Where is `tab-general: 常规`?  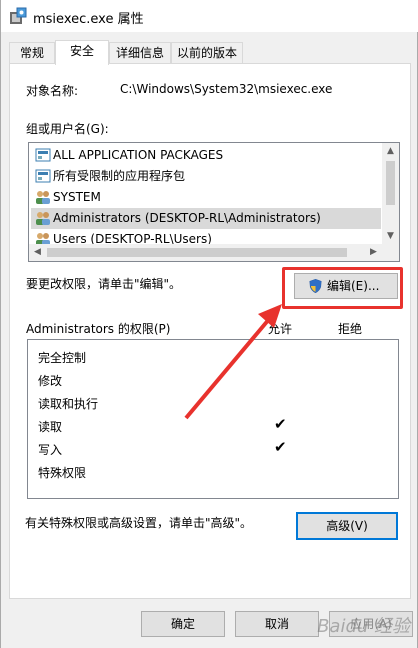
tab-general: 常规 is located at coordinates (32, 53).